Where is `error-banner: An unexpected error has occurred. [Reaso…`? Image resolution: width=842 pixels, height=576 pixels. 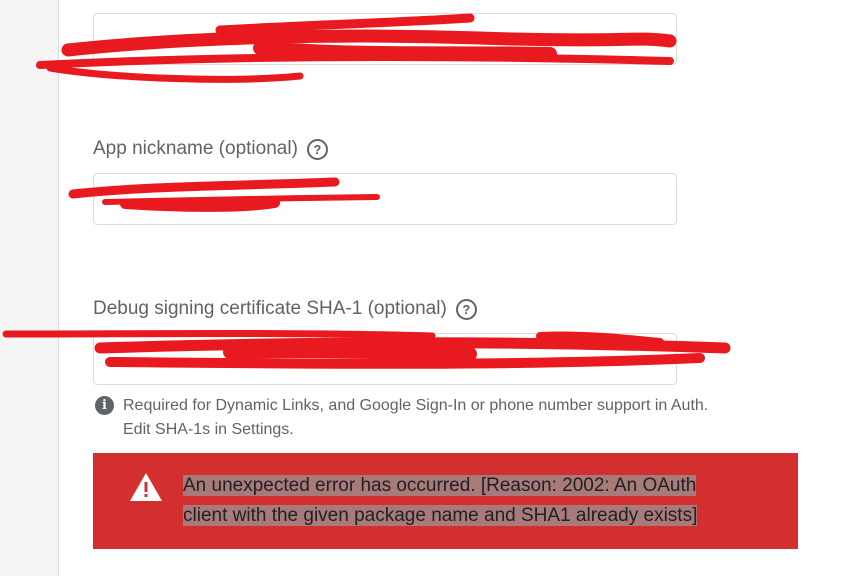
error-banner: An unexpected error has occurred. [Reaso… is located at coordinates (445, 501).